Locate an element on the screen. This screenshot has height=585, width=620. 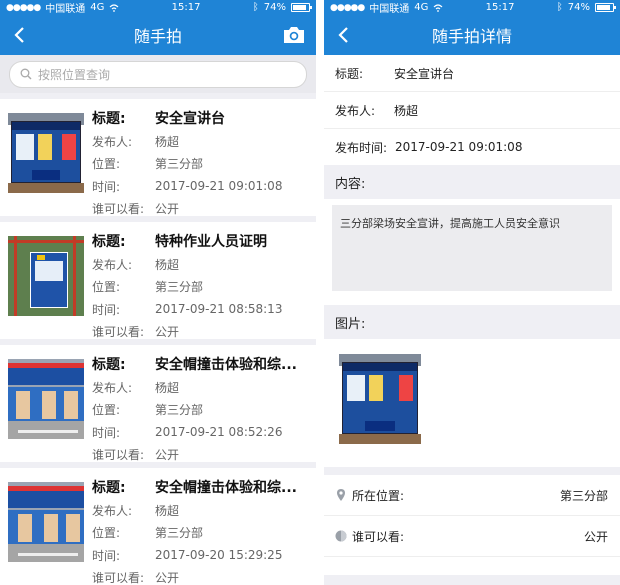
content-text: 三分部梁场安全宣讲，提高施工人员安全意识 is located at coordinates (472, 248).